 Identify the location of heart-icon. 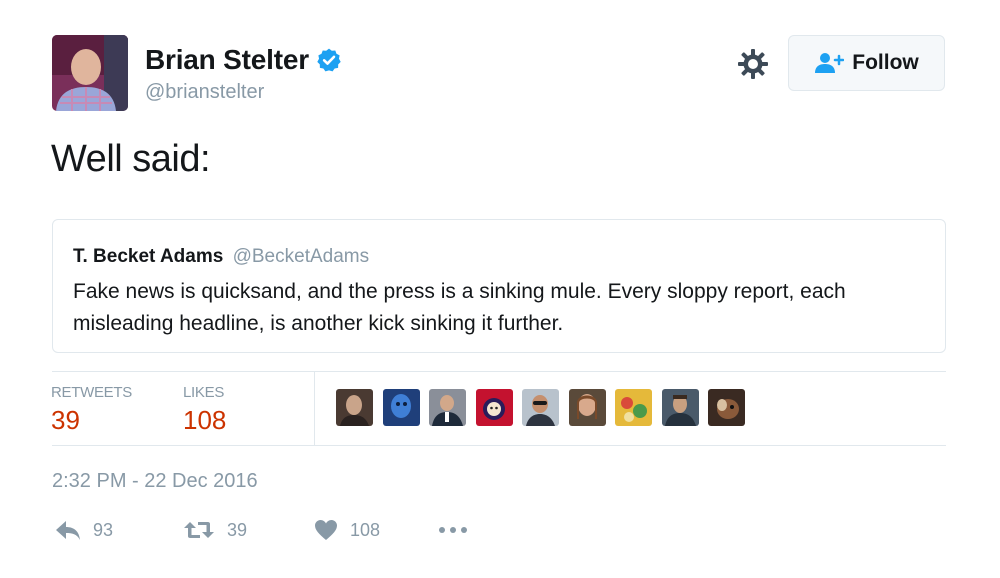
(326, 530).